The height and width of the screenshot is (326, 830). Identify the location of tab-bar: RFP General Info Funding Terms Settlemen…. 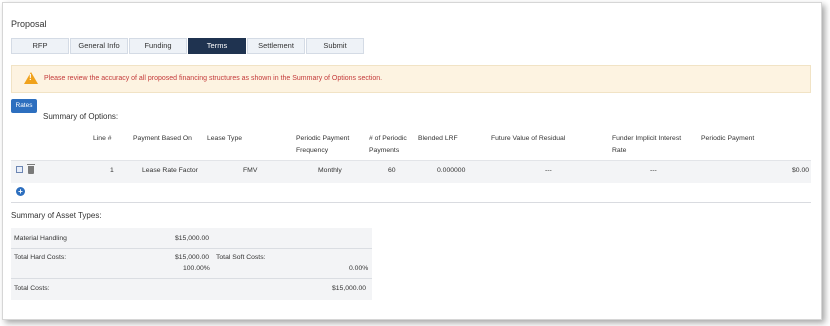
(188, 46).